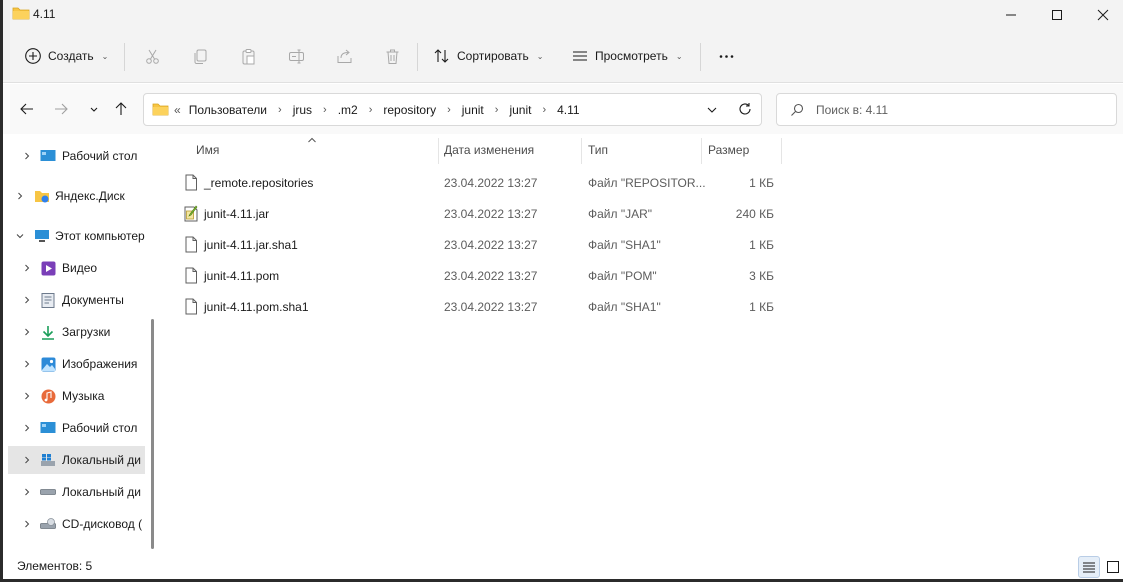 The height and width of the screenshot is (582, 1123). I want to click on forward-button, so click(61, 109).